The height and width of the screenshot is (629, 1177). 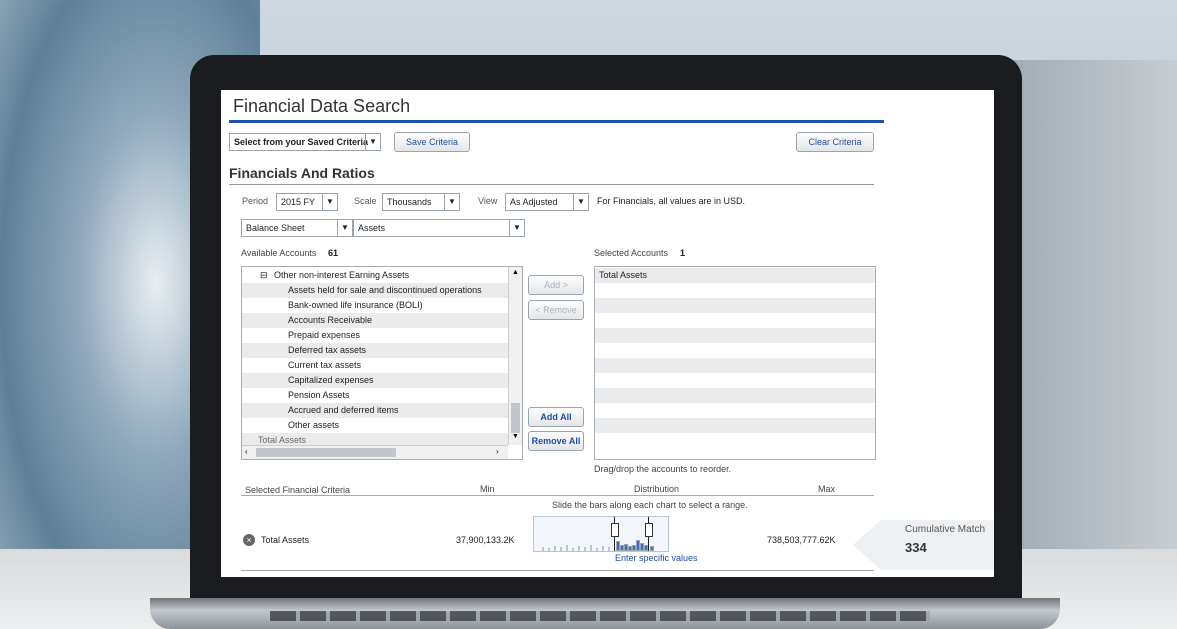 What do you see at coordinates (556, 121) in the screenshot?
I see `title-underline` at bounding box center [556, 121].